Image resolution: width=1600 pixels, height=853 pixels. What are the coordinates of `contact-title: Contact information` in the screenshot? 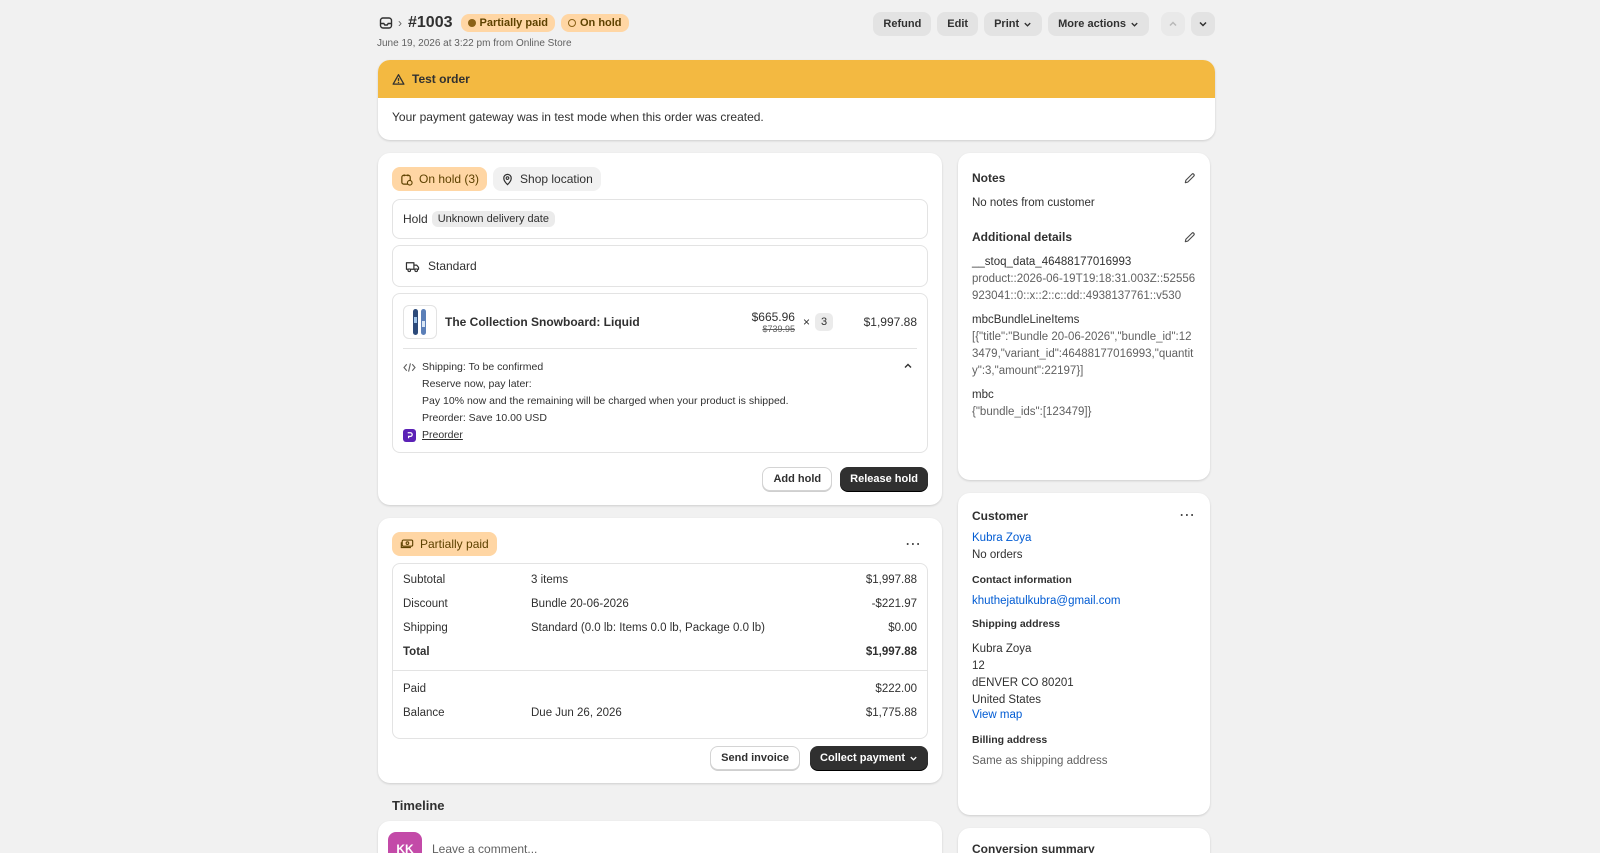 It's located at (1022, 580).